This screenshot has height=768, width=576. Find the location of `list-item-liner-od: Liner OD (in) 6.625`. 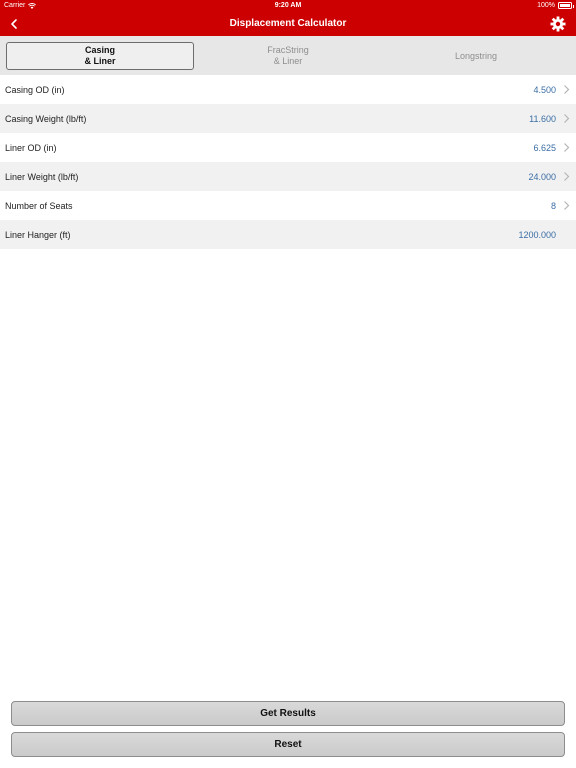

list-item-liner-od: Liner OD (in) 6.625 is located at coordinates (288, 147).